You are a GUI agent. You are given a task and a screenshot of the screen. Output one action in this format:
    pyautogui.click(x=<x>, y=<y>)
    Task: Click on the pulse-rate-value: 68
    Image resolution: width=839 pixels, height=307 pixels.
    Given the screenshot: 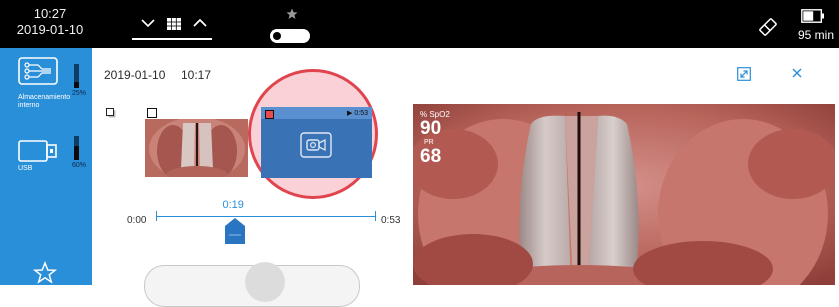 What is the action you would take?
    pyautogui.click(x=431, y=156)
    